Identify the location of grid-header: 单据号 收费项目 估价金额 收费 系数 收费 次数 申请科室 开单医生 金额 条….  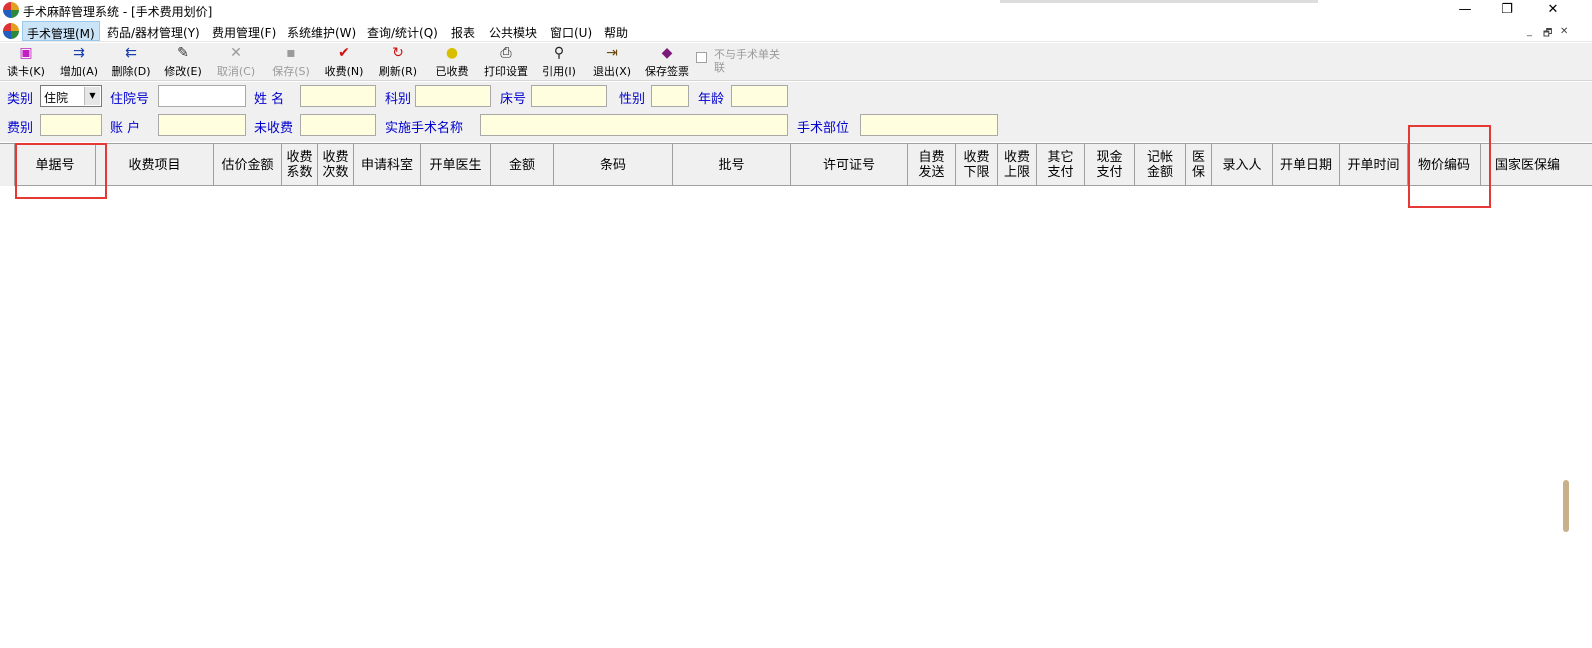
(796, 165).